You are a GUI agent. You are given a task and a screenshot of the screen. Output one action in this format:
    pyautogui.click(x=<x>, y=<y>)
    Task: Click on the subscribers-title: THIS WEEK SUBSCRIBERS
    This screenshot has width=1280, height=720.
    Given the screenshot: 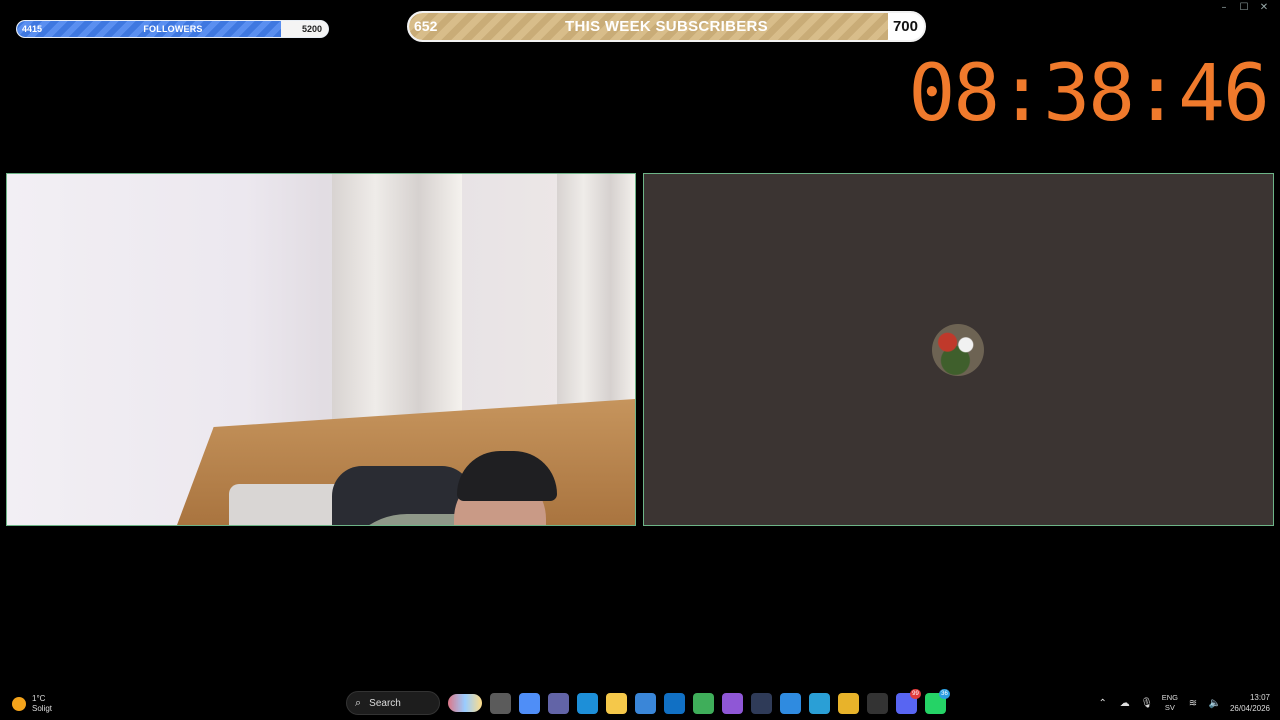 What is the action you would take?
    pyautogui.click(x=666, y=26)
    